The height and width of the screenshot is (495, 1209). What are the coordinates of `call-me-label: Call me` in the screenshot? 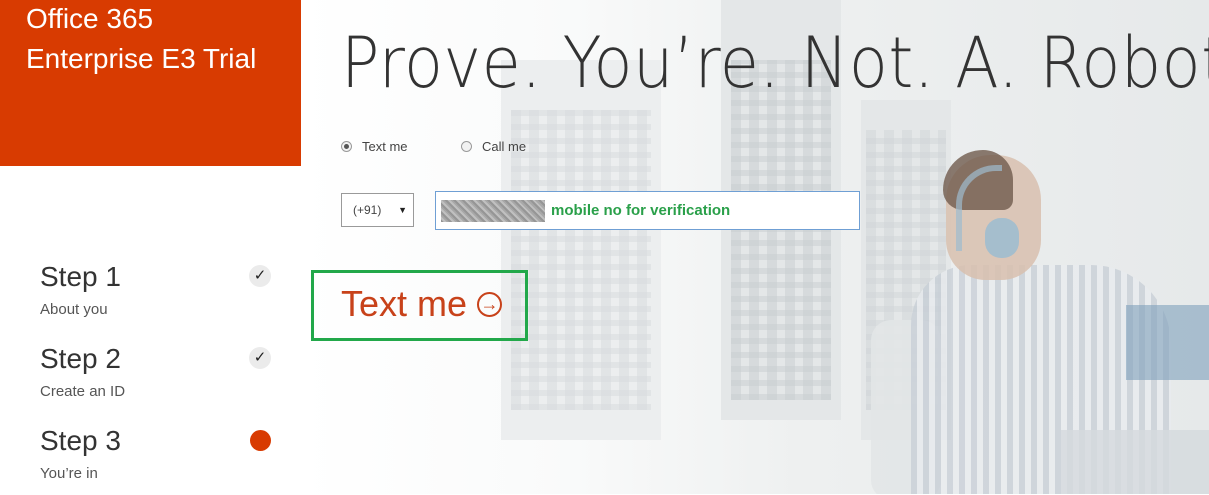 It's located at (504, 146).